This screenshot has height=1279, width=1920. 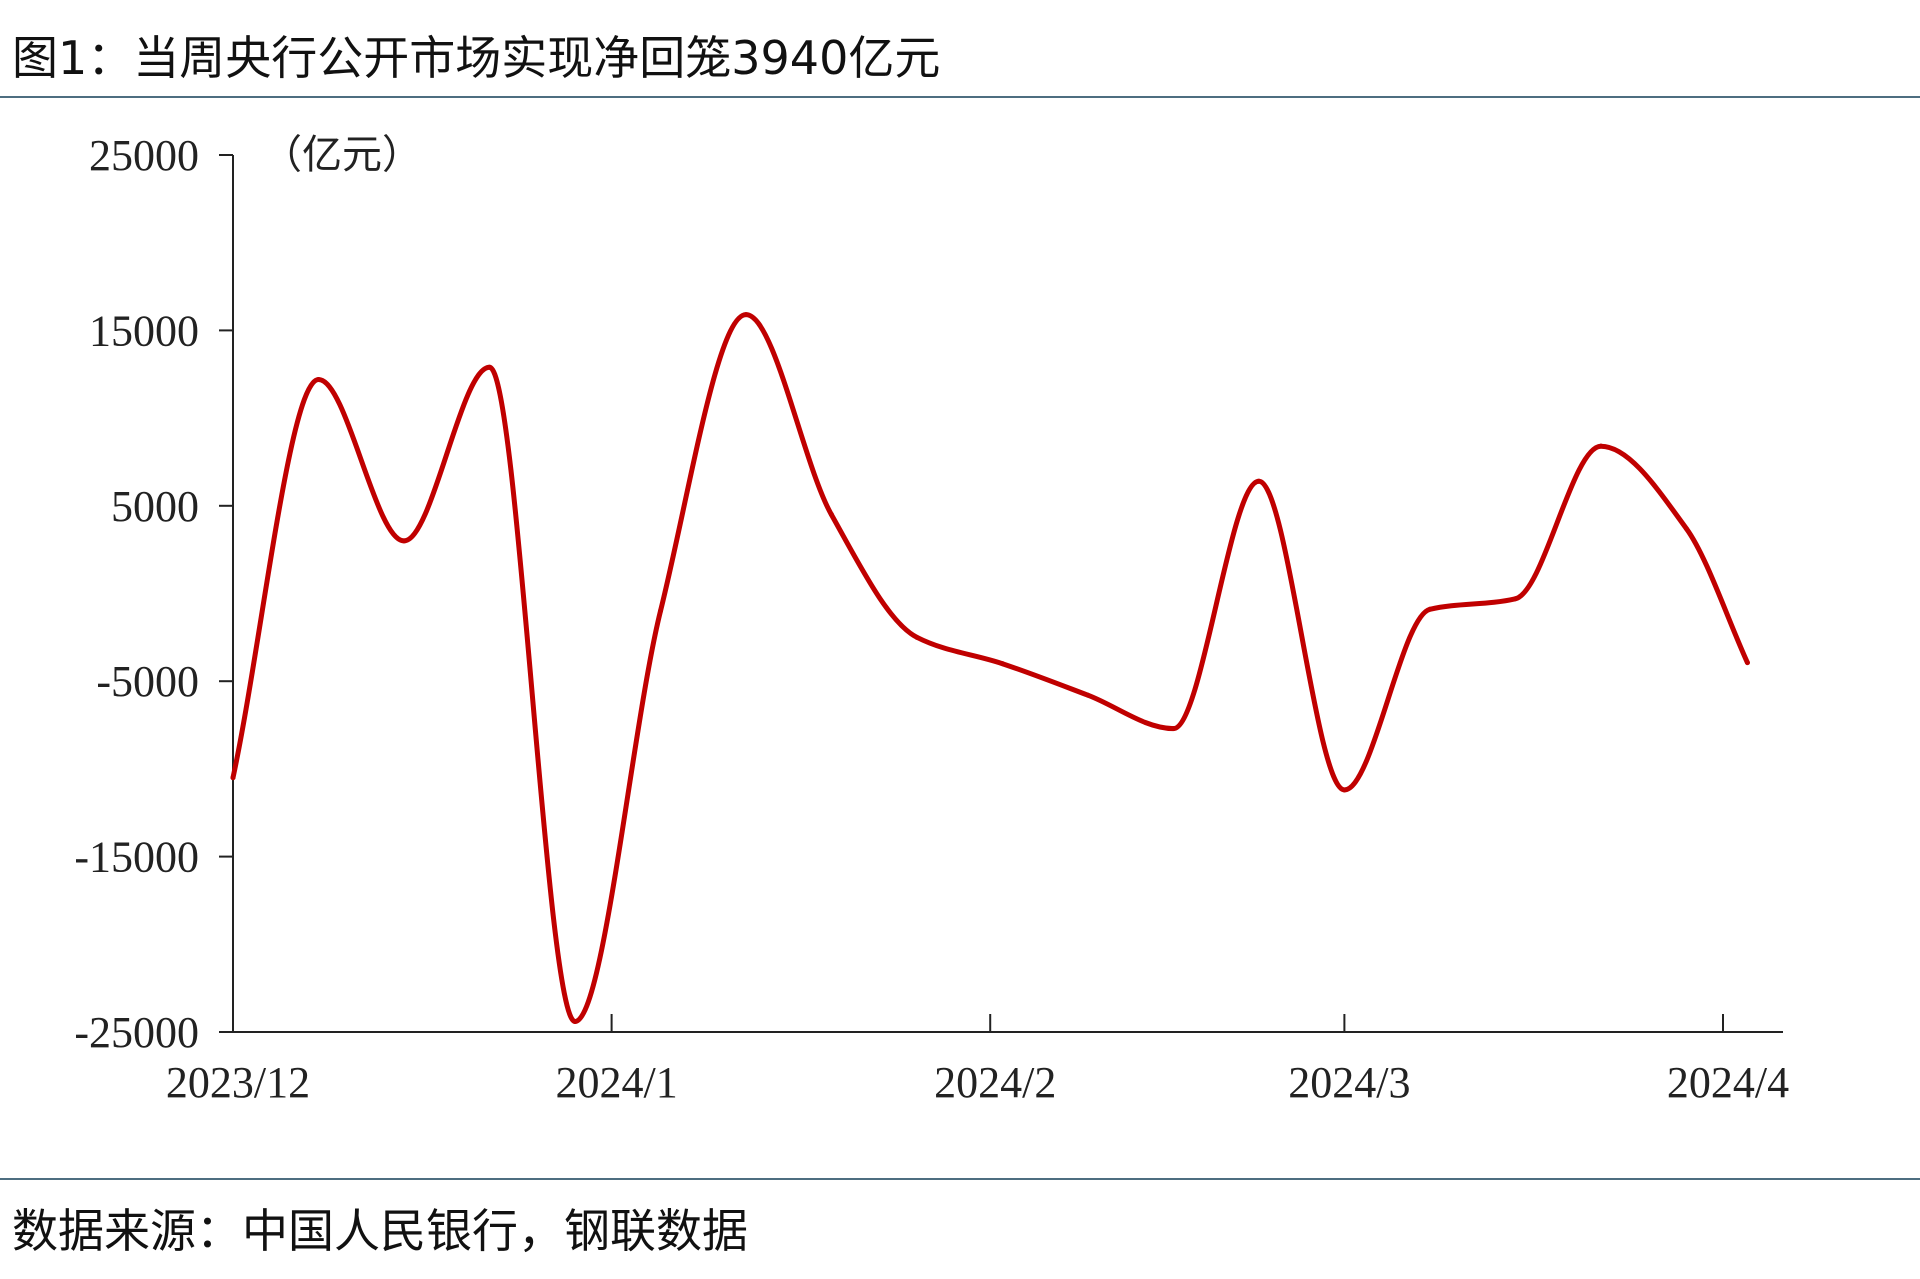 I want to click on y-tick-label: -25000, so click(x=136, y=1032).